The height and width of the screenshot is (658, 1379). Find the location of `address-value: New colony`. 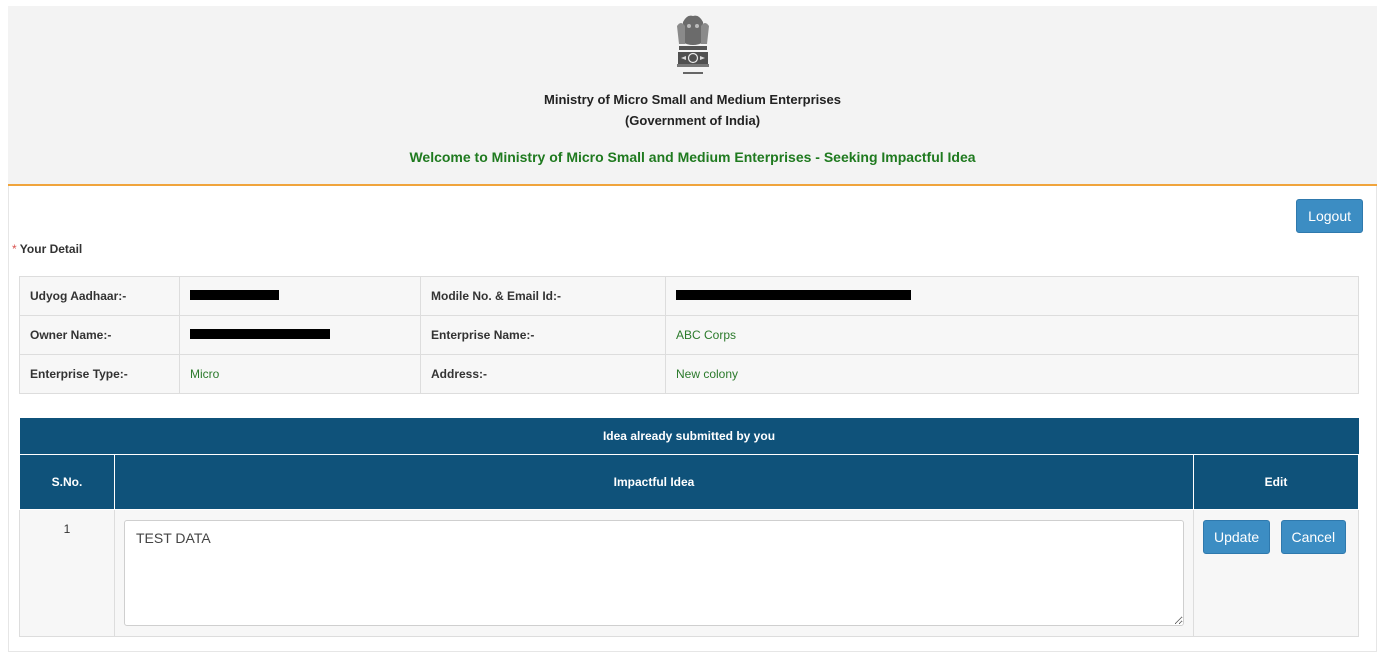

address-value: New colony is located at coordinates (1012, 374).